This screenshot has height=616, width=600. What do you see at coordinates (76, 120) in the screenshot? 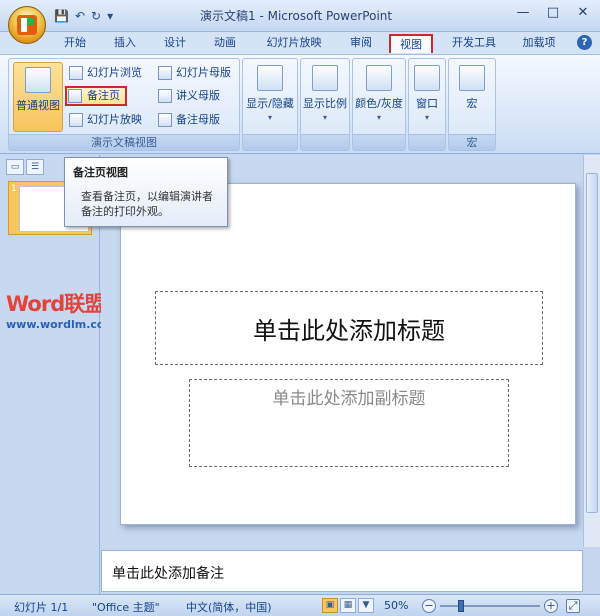
I see `slide-show-icon` at bounding box center [76, 120].